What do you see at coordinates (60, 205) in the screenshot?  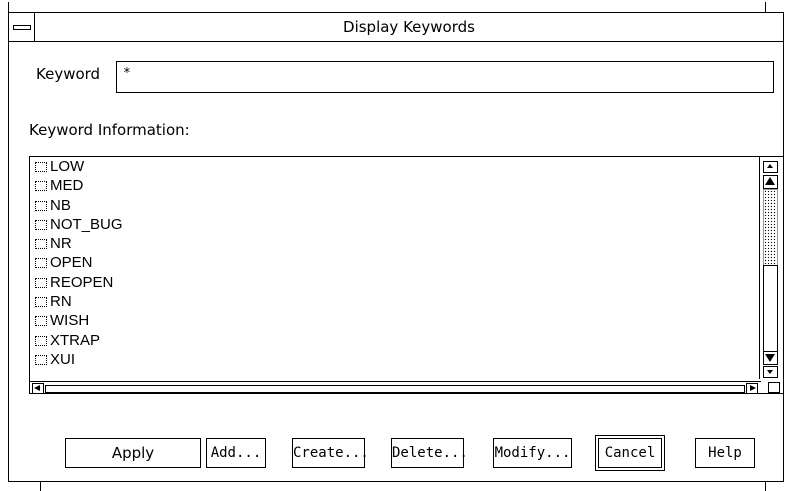 I see `list-item-label: NB` at bounding box center [60, 205].